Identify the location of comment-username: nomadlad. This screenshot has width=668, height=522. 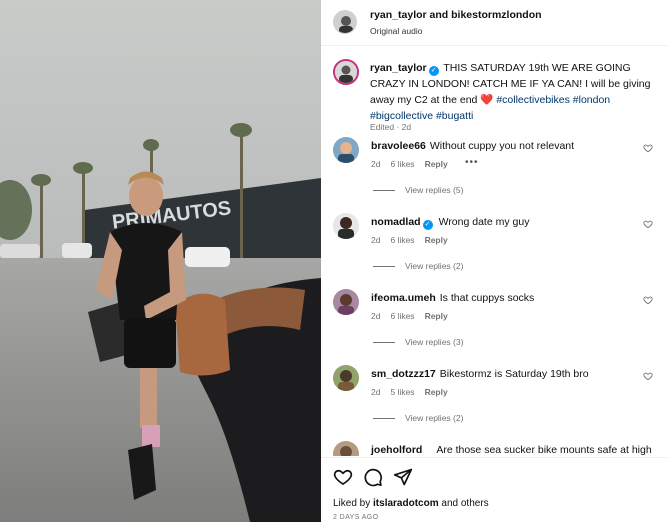
(396, 222).